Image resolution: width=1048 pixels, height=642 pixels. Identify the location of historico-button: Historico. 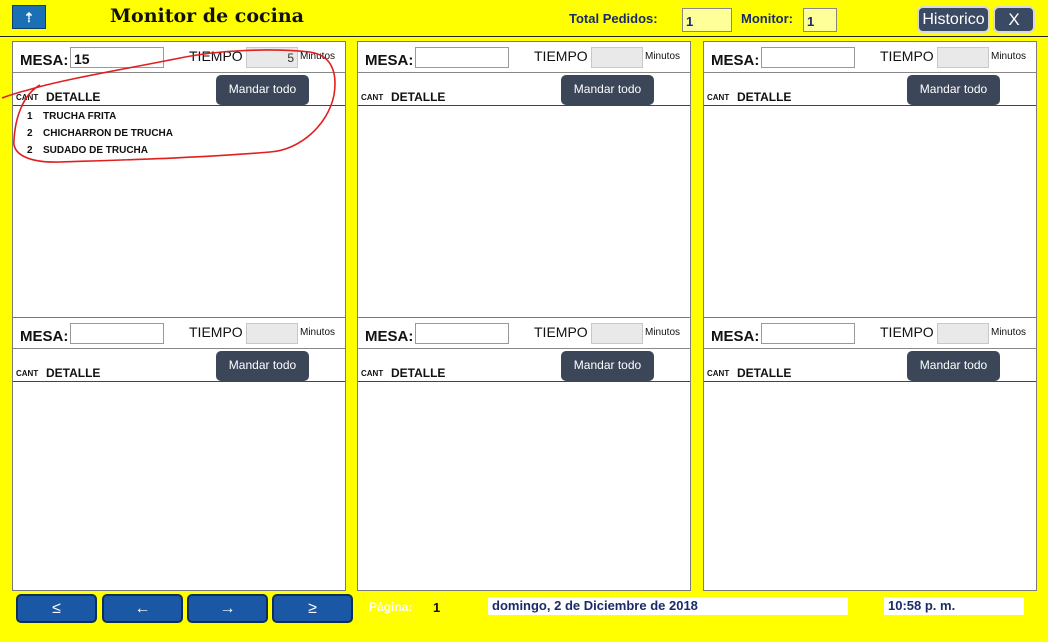
(953, 19).